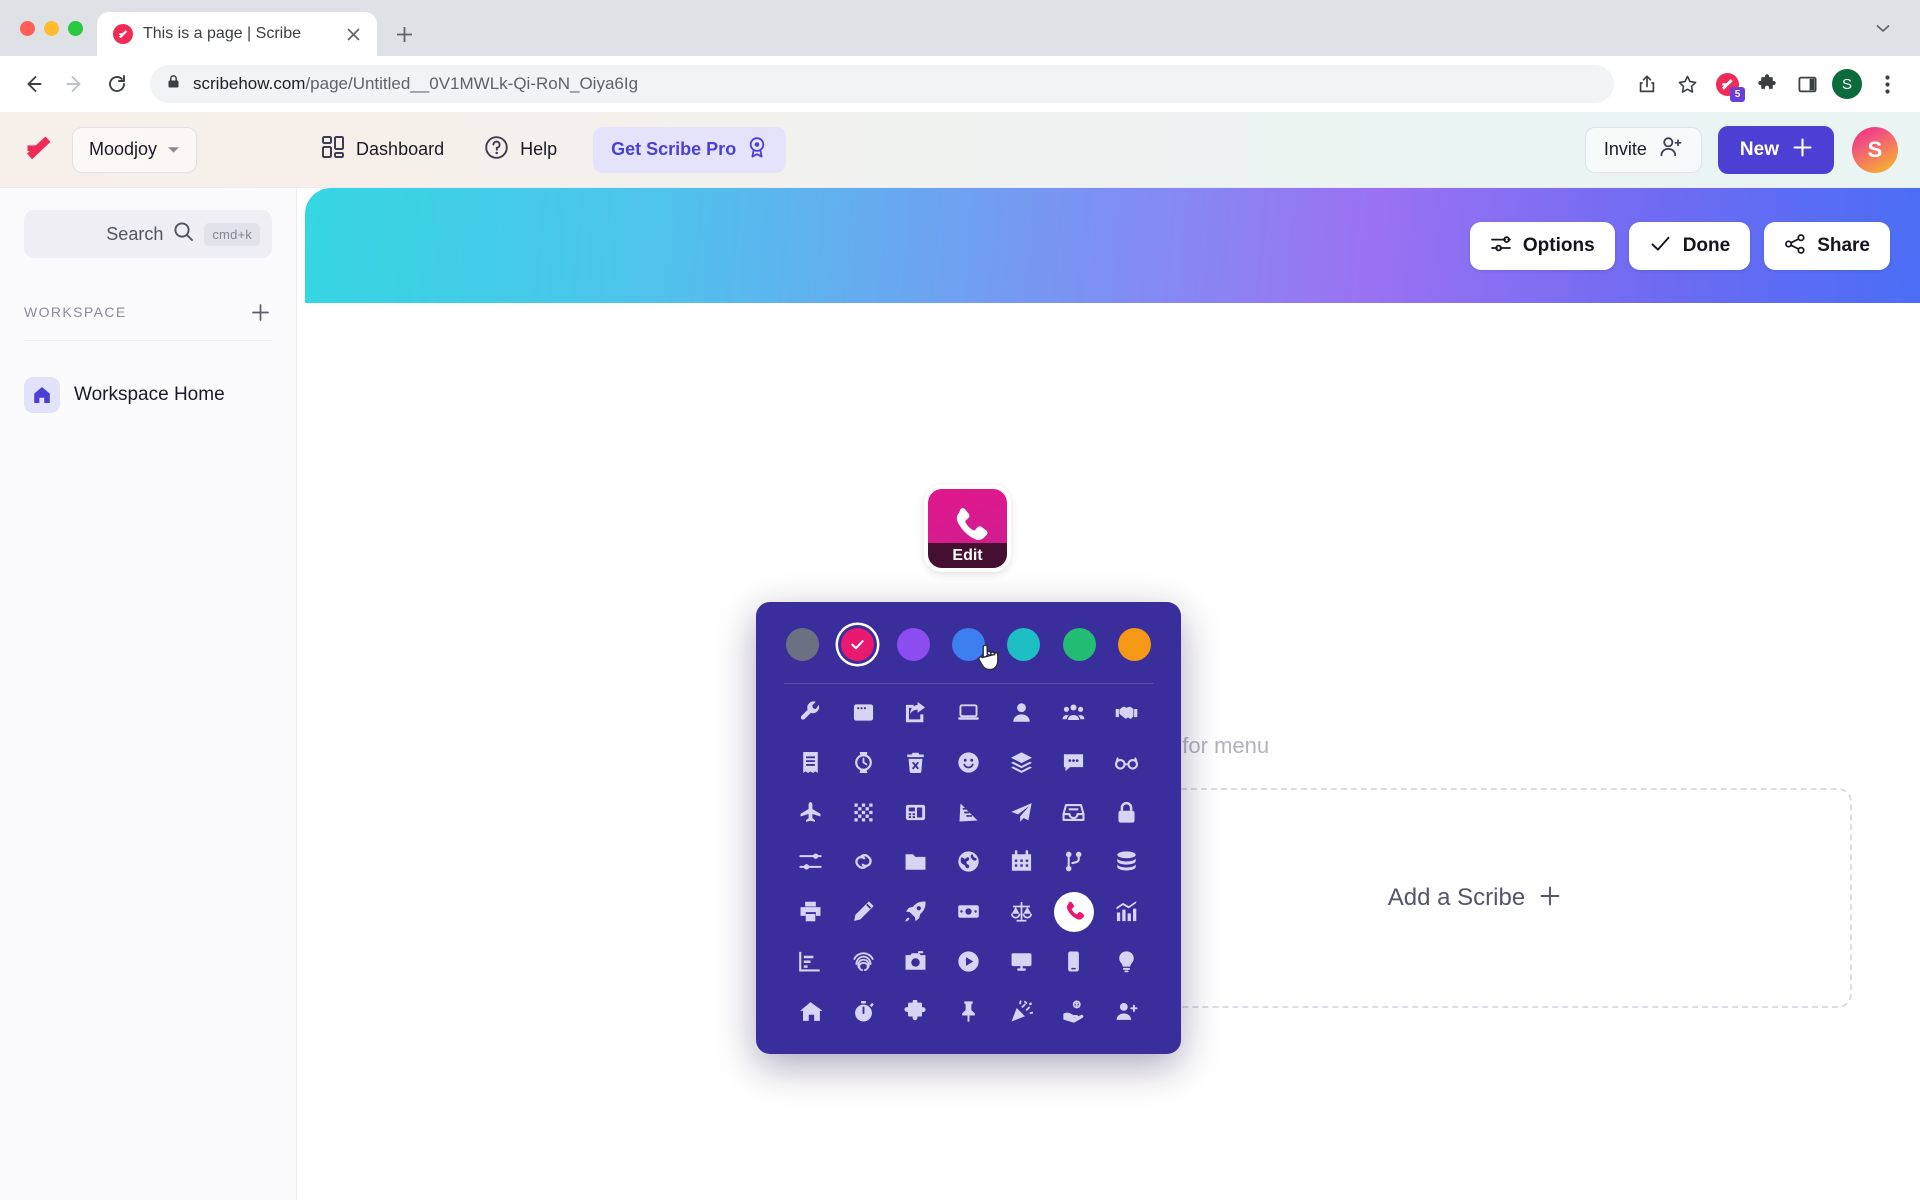 The image size is (1920, 1200). What do you see at coordinates (1021, 812) in the screenshot?
I see `picker-icon-paper-plane-icon` at bounding box center [1021, 812].